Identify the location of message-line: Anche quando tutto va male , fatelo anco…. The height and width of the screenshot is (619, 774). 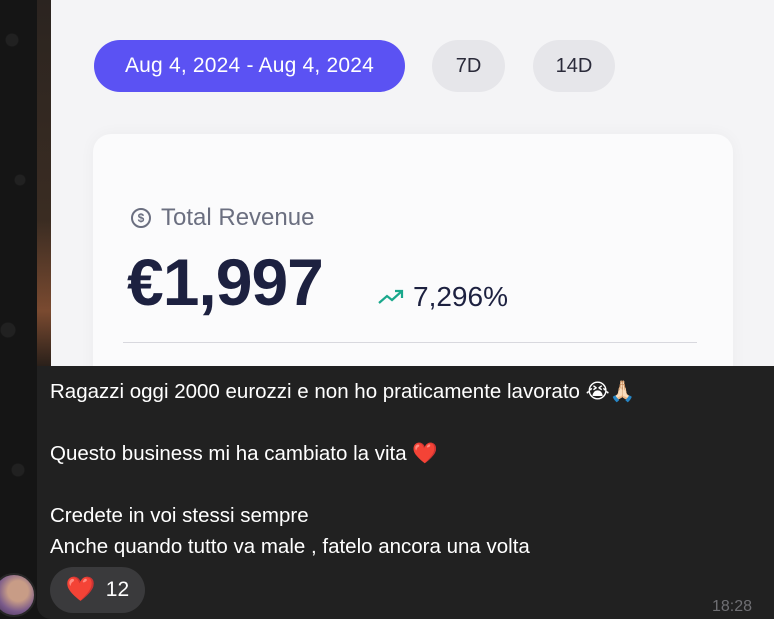
(290, 546).